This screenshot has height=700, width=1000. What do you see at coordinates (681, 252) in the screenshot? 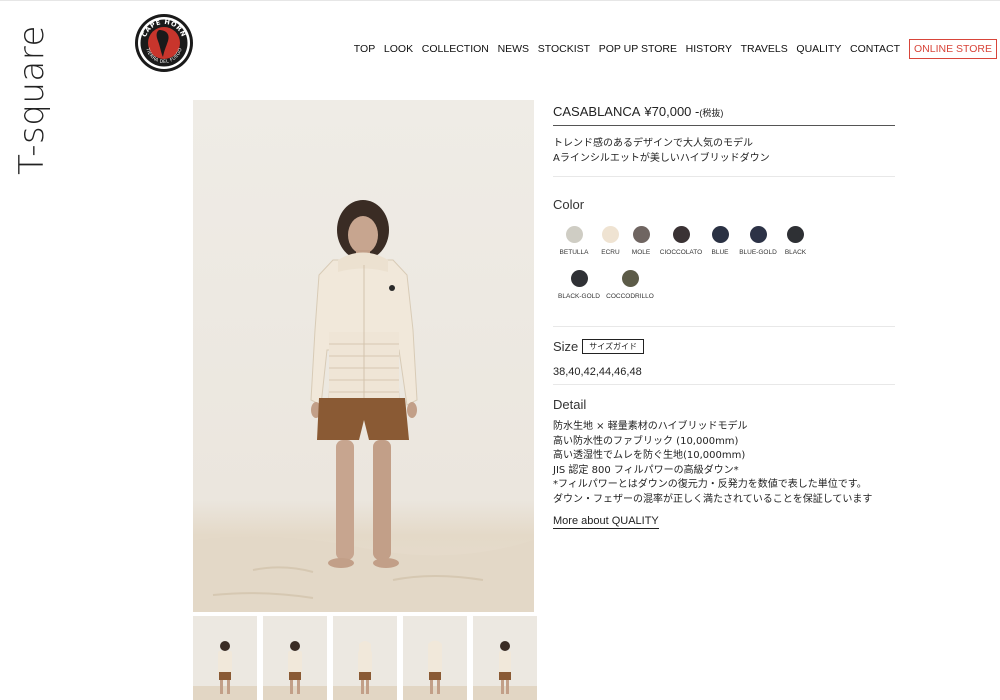
I see `swatch-name: CIOCCOLATO` at bounding box center [681, 252].